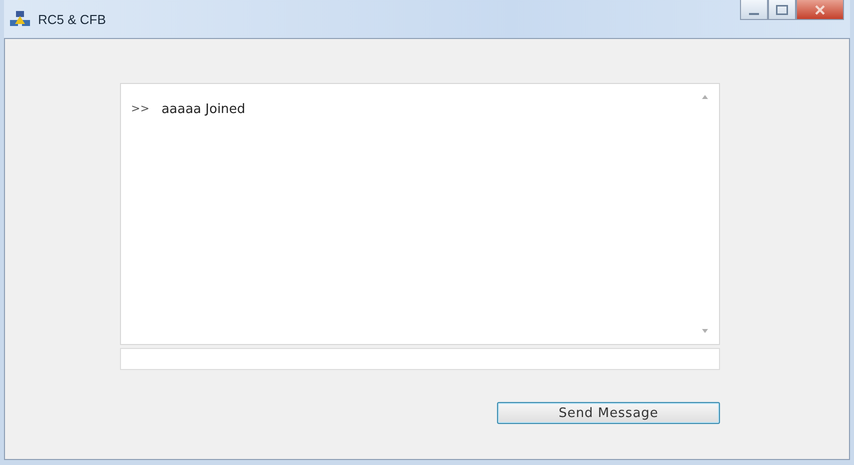 The height and width of the screenshot is (465, 854). Describe the element at coordinates (754, 13) in the screenshot. I see `minimize-icon` at that location.